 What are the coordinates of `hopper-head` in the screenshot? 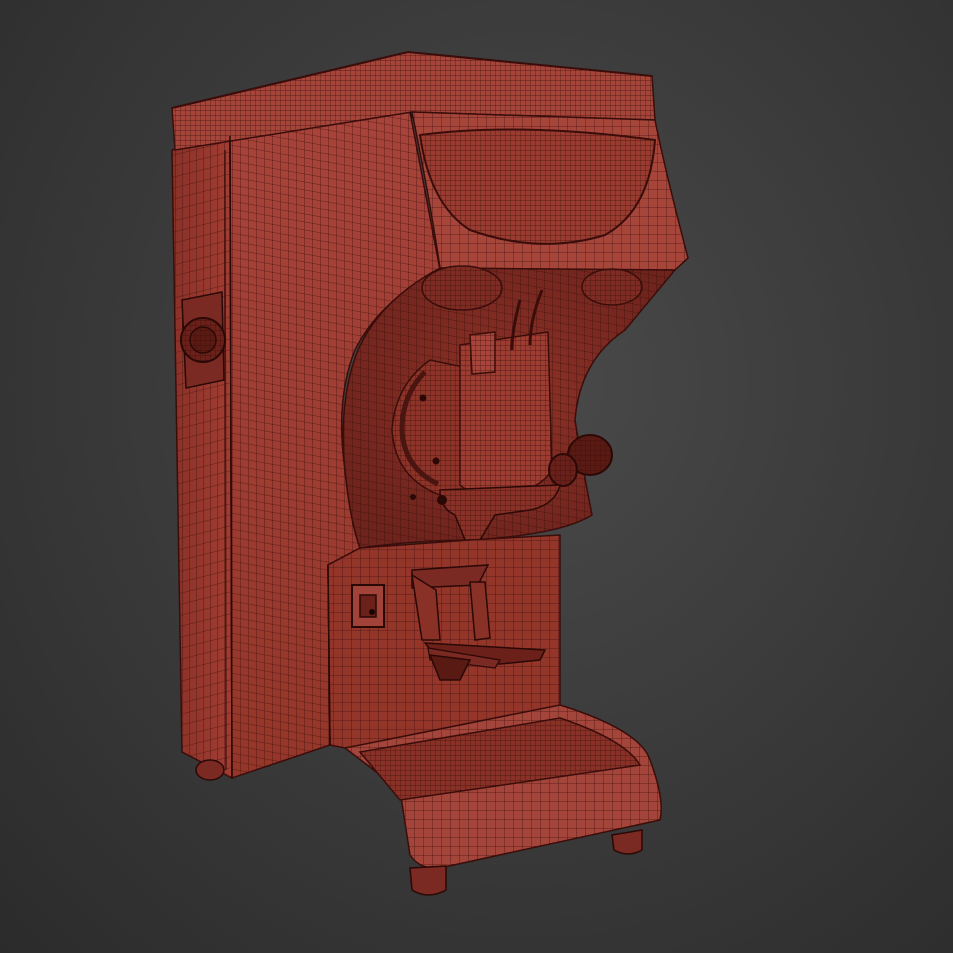 It's located at (550, 191).